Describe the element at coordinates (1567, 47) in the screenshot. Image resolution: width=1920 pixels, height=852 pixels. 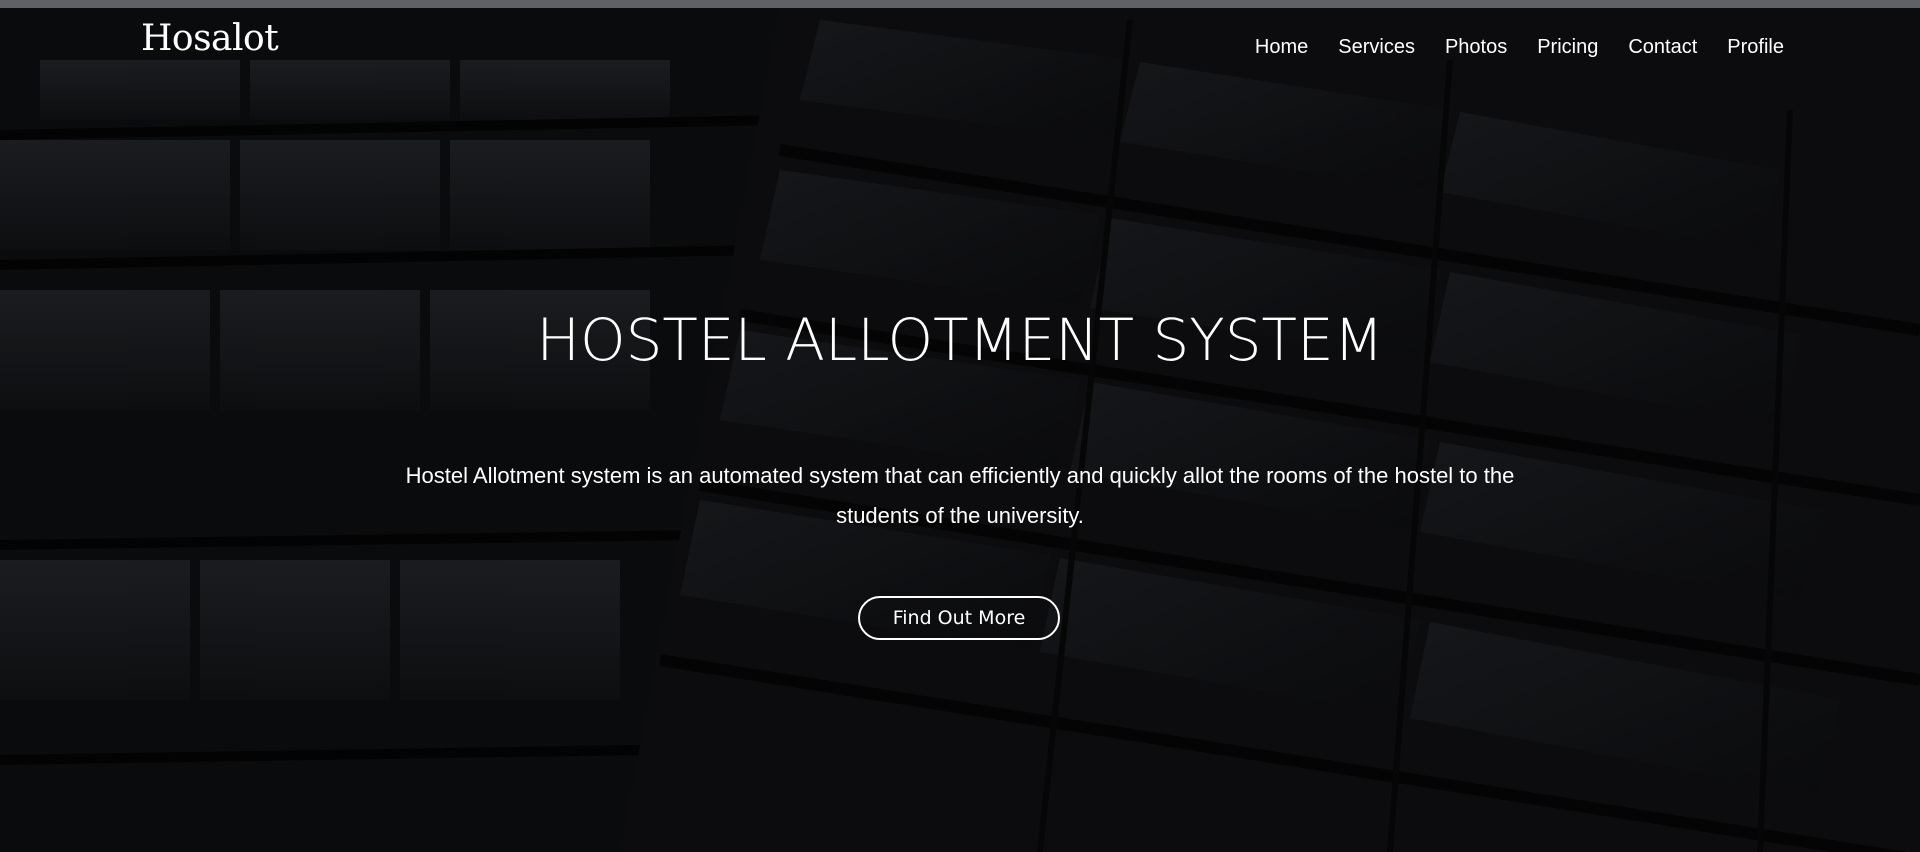
I see `nav-link-pricing: Pricing` at that location.